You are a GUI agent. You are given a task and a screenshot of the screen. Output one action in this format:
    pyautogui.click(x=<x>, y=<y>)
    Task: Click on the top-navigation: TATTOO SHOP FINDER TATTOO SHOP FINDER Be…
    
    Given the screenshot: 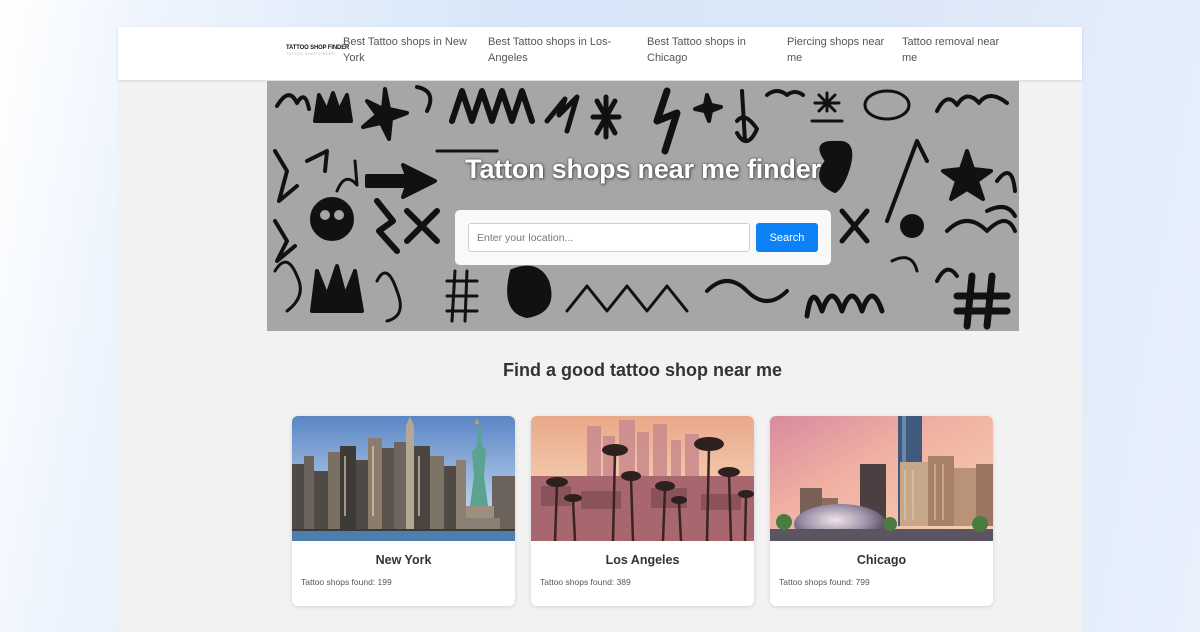 What is the action you would take?
    pyautogui.click(x=600, y=53)
    